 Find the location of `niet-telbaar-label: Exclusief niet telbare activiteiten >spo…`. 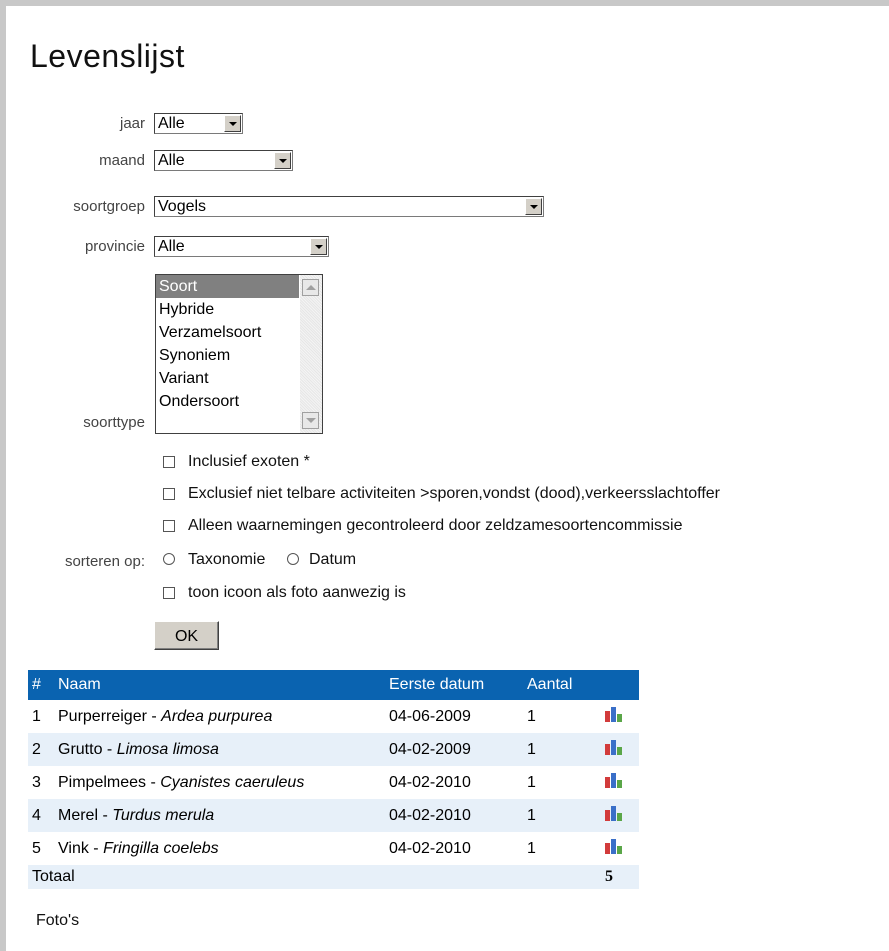

niet-telbaar-label: Exclusief niet telbare activiteiten >spo… is located at coordinates (454, 493).